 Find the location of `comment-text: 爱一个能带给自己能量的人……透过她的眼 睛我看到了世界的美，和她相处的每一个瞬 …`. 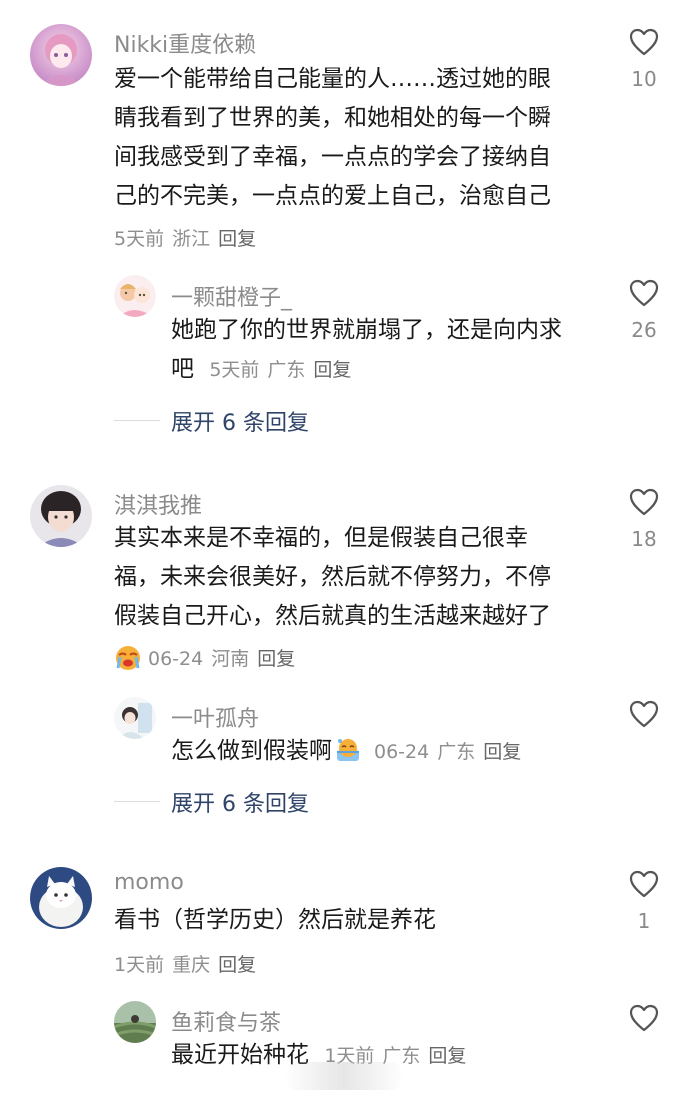

comment-text: 爱一个能带给自己能量的人……透过她的眼 睛我看到了世界的美，和她相处的每一个瞬 … is located at coordinates (332, 138).